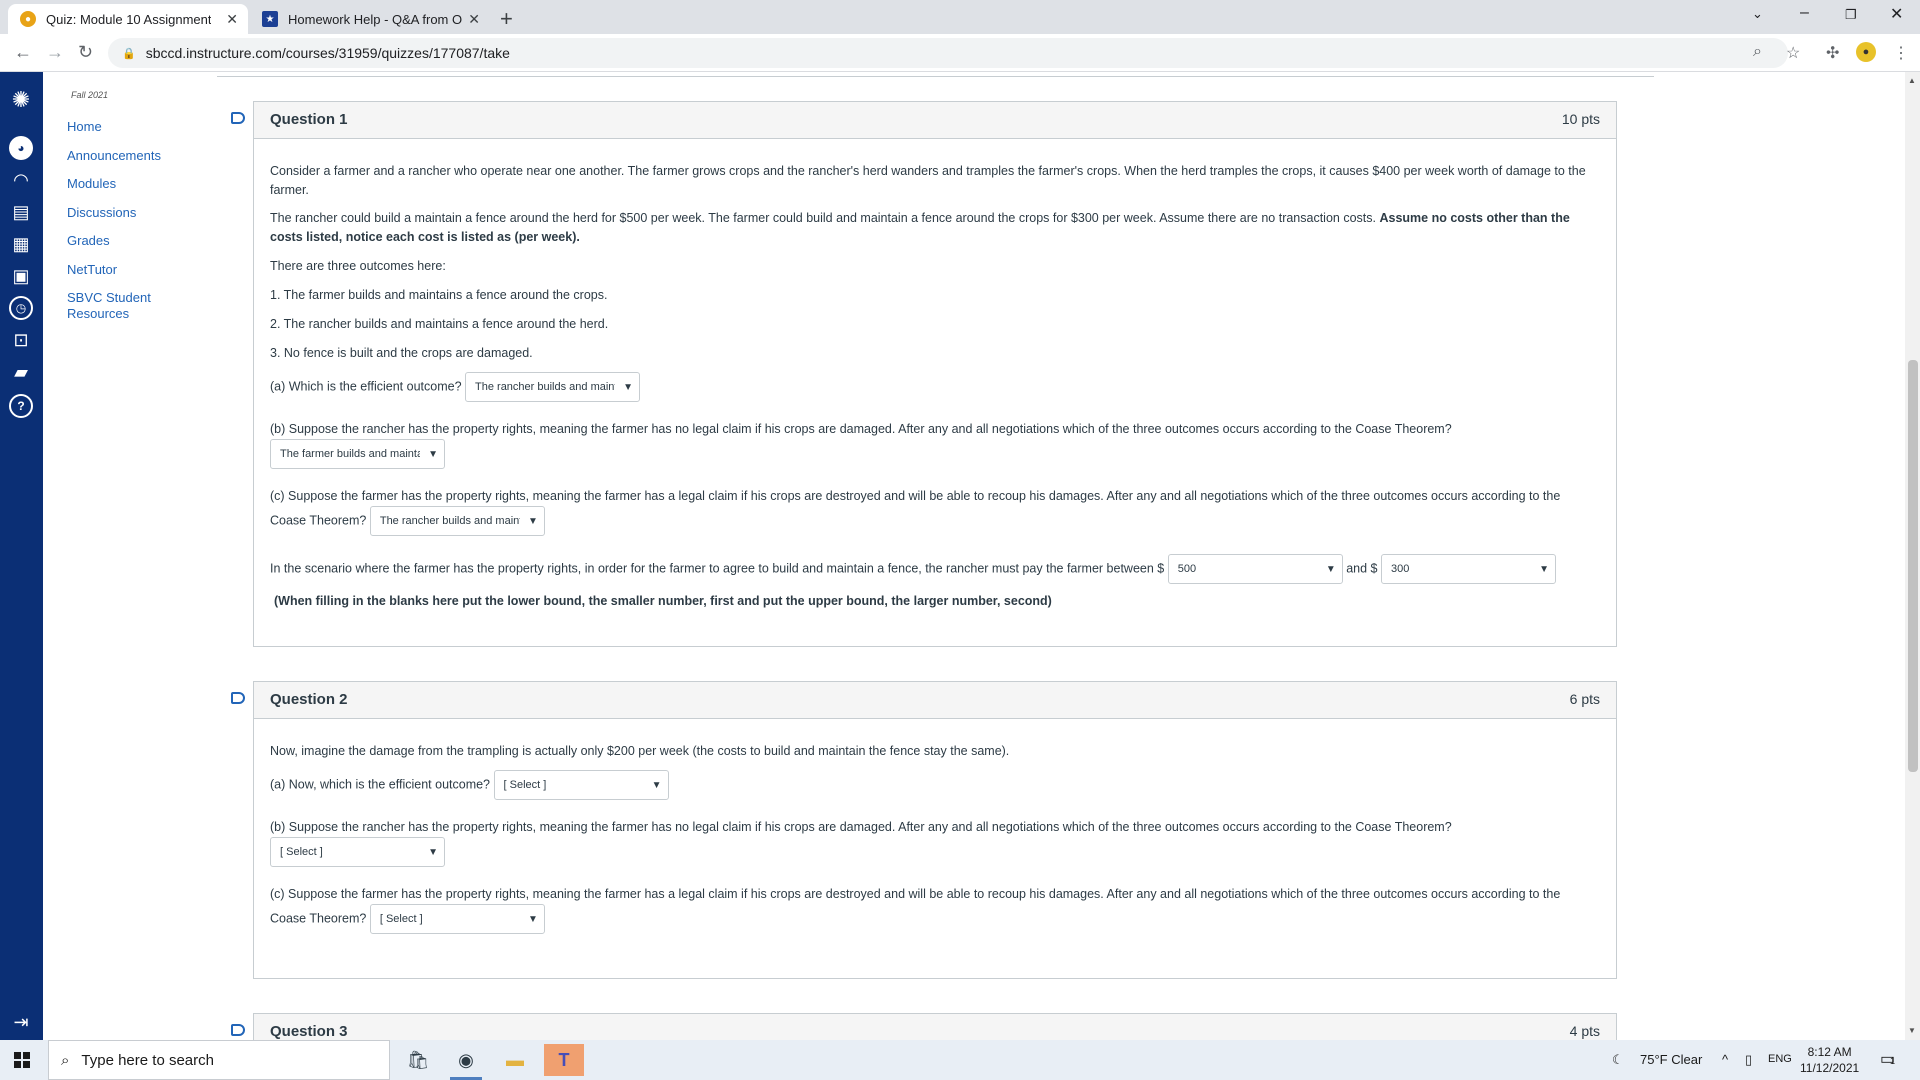 Image resolution: width=1920 pixels, height=1080 pixels. What do you see at coordinates (935, 1027) in the screenshot?
I see `question-header: Question 3 4 pts` at bounding box center [935, 1027].